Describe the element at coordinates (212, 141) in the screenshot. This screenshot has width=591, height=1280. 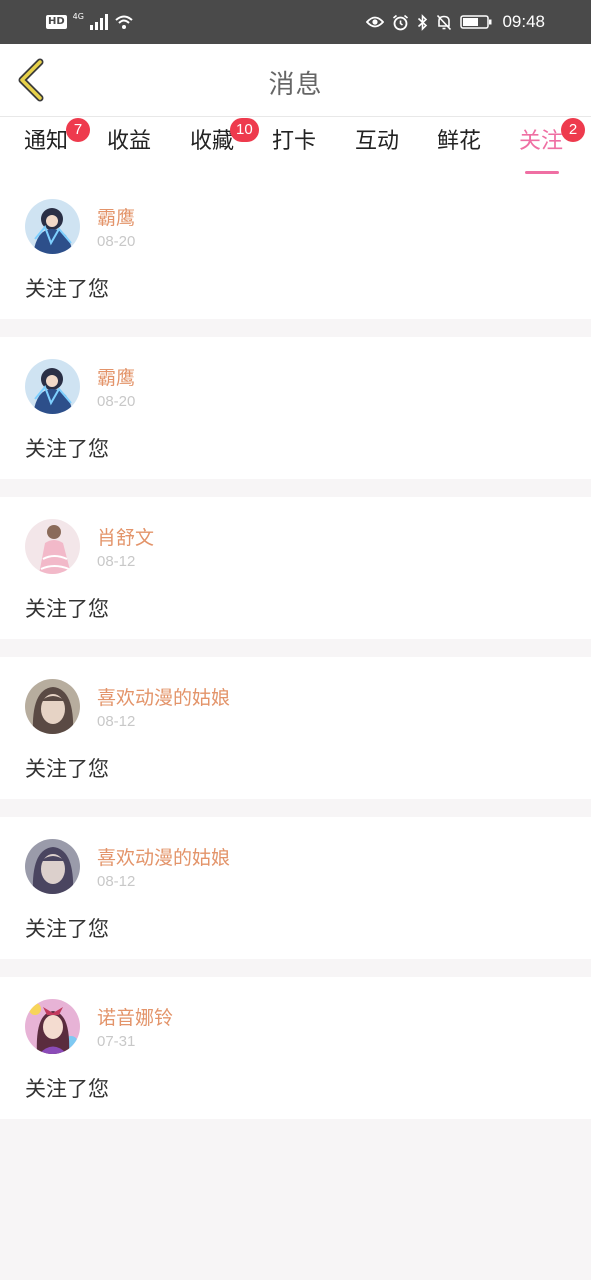
I see `tab-label: 收藏` at that location.